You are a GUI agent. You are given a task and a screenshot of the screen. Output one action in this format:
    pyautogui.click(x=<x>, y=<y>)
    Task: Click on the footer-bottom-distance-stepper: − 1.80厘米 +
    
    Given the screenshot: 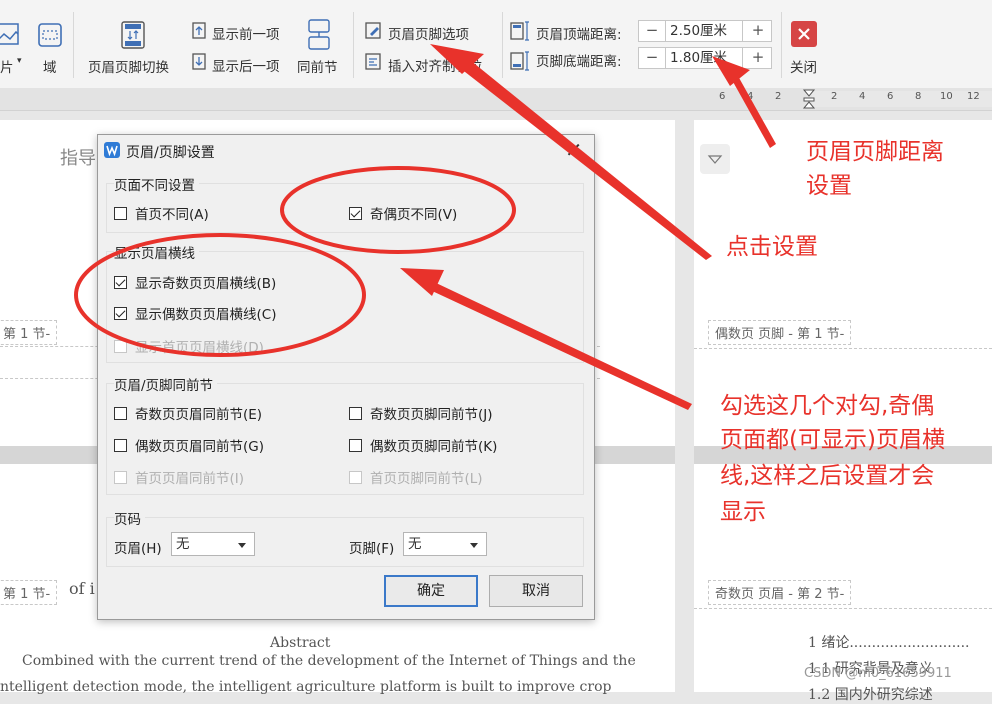 What is the action you would take?
    pyautogui.click(x=705, y=58)
    